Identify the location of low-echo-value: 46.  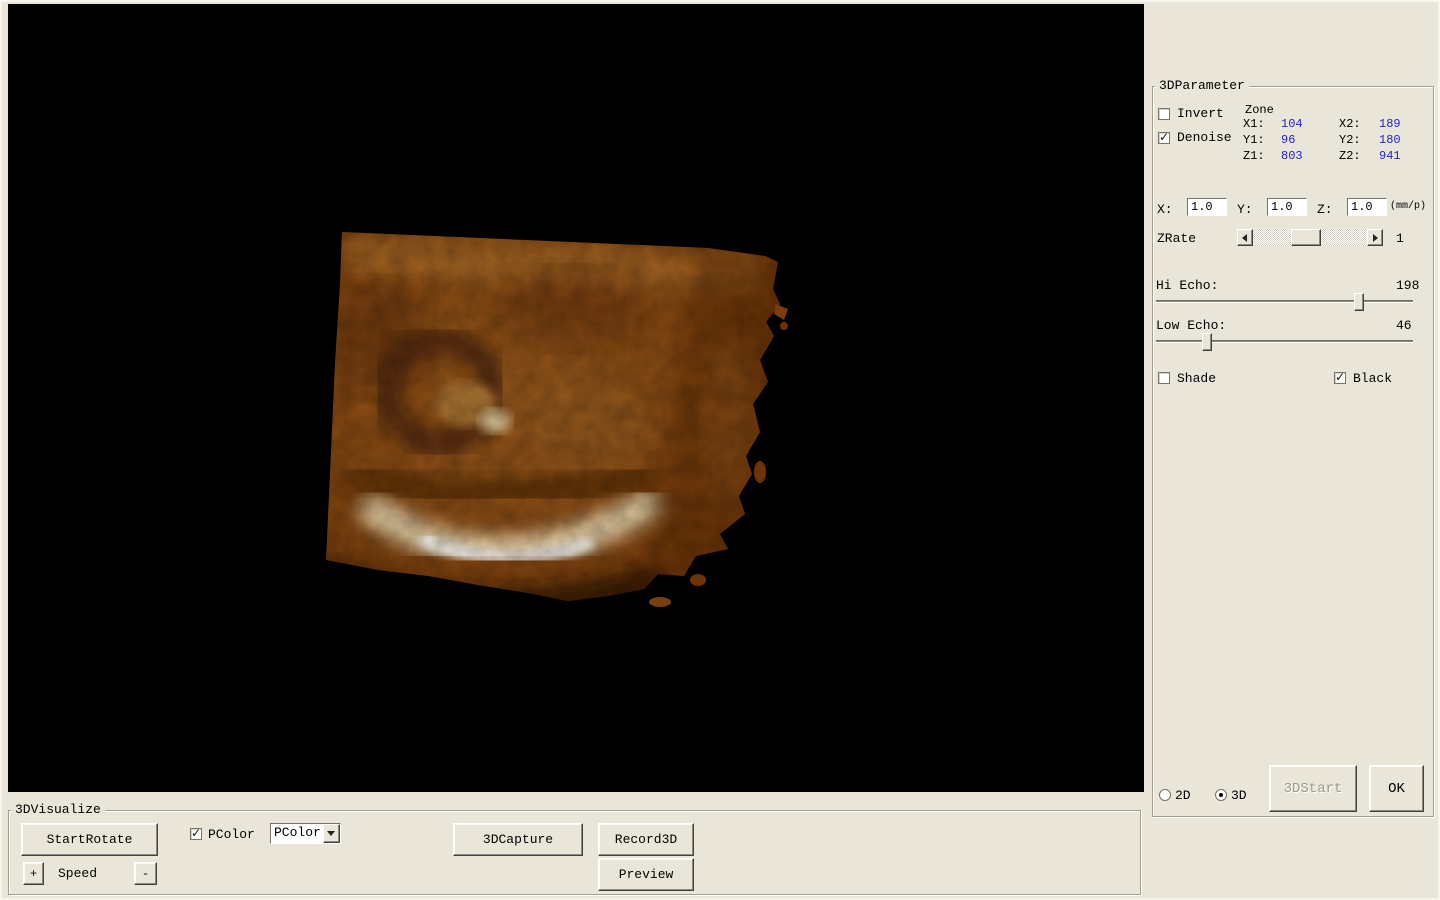
(1404, 325).